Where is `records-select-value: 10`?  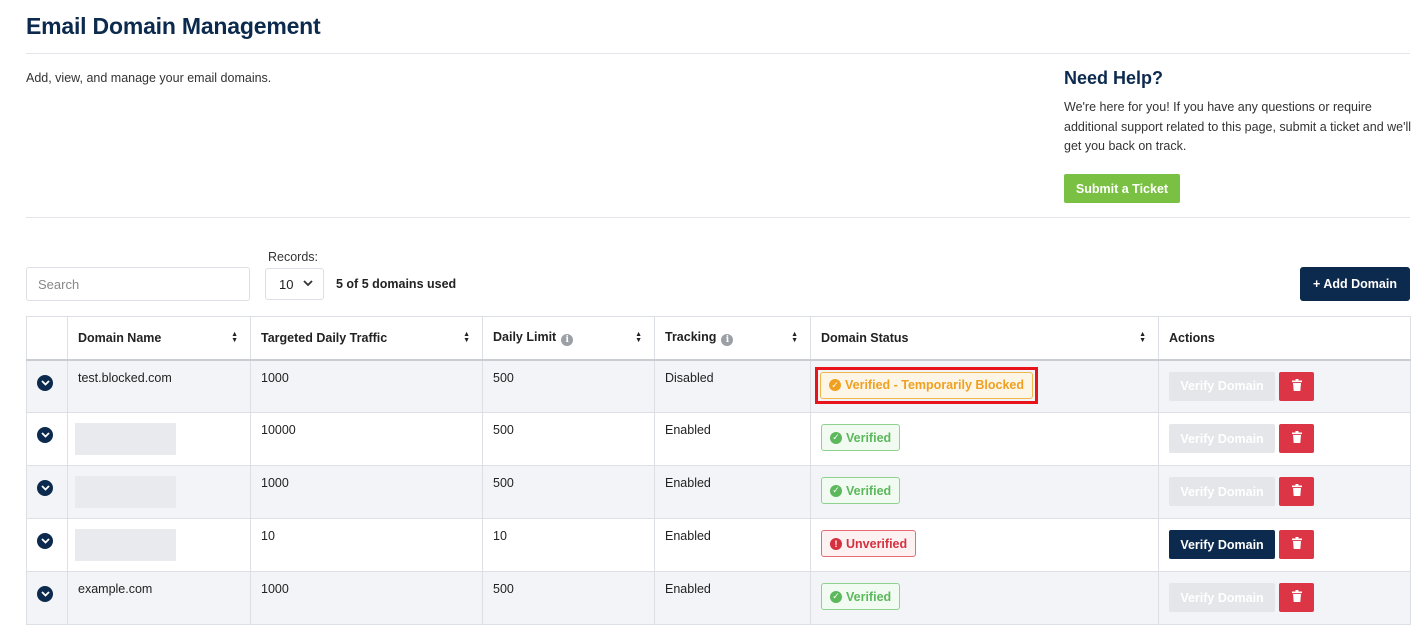 records-select-value: 10 is located at coordinates (286, 284).